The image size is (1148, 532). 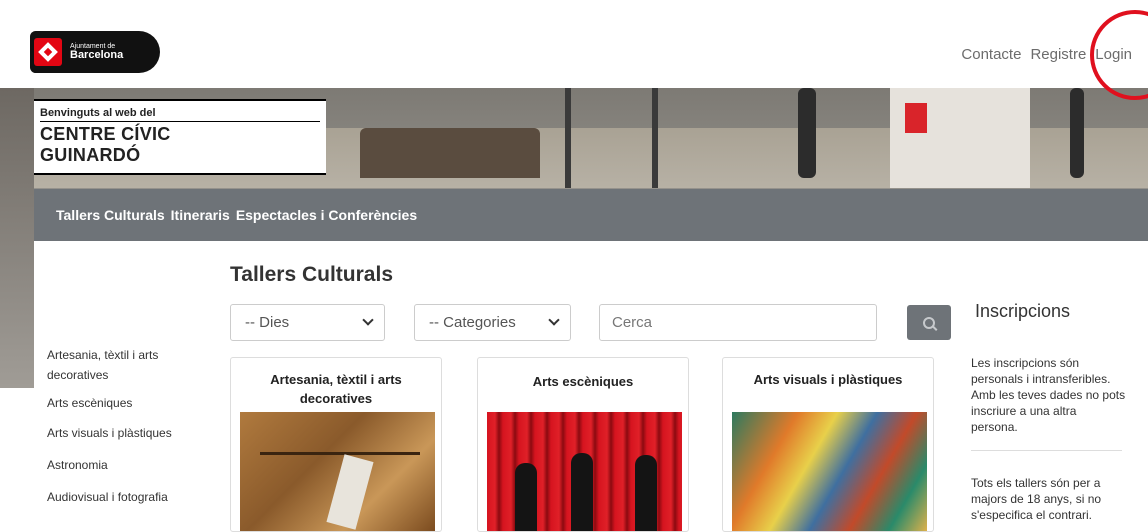 What do you see at coordinates (311, 274) in the screenshot?
I see `page-title: Tallers Culturals` at bounding box center [311, 274].